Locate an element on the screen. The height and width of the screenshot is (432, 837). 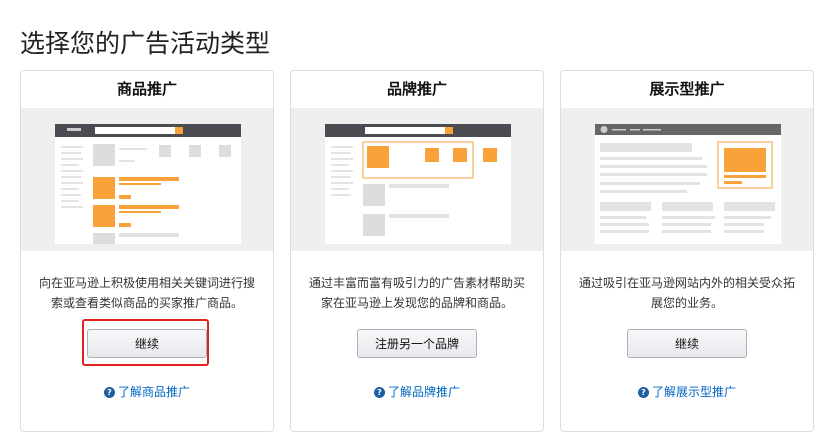
card-title: 展示型推广 is located at coordinates (687, 89).